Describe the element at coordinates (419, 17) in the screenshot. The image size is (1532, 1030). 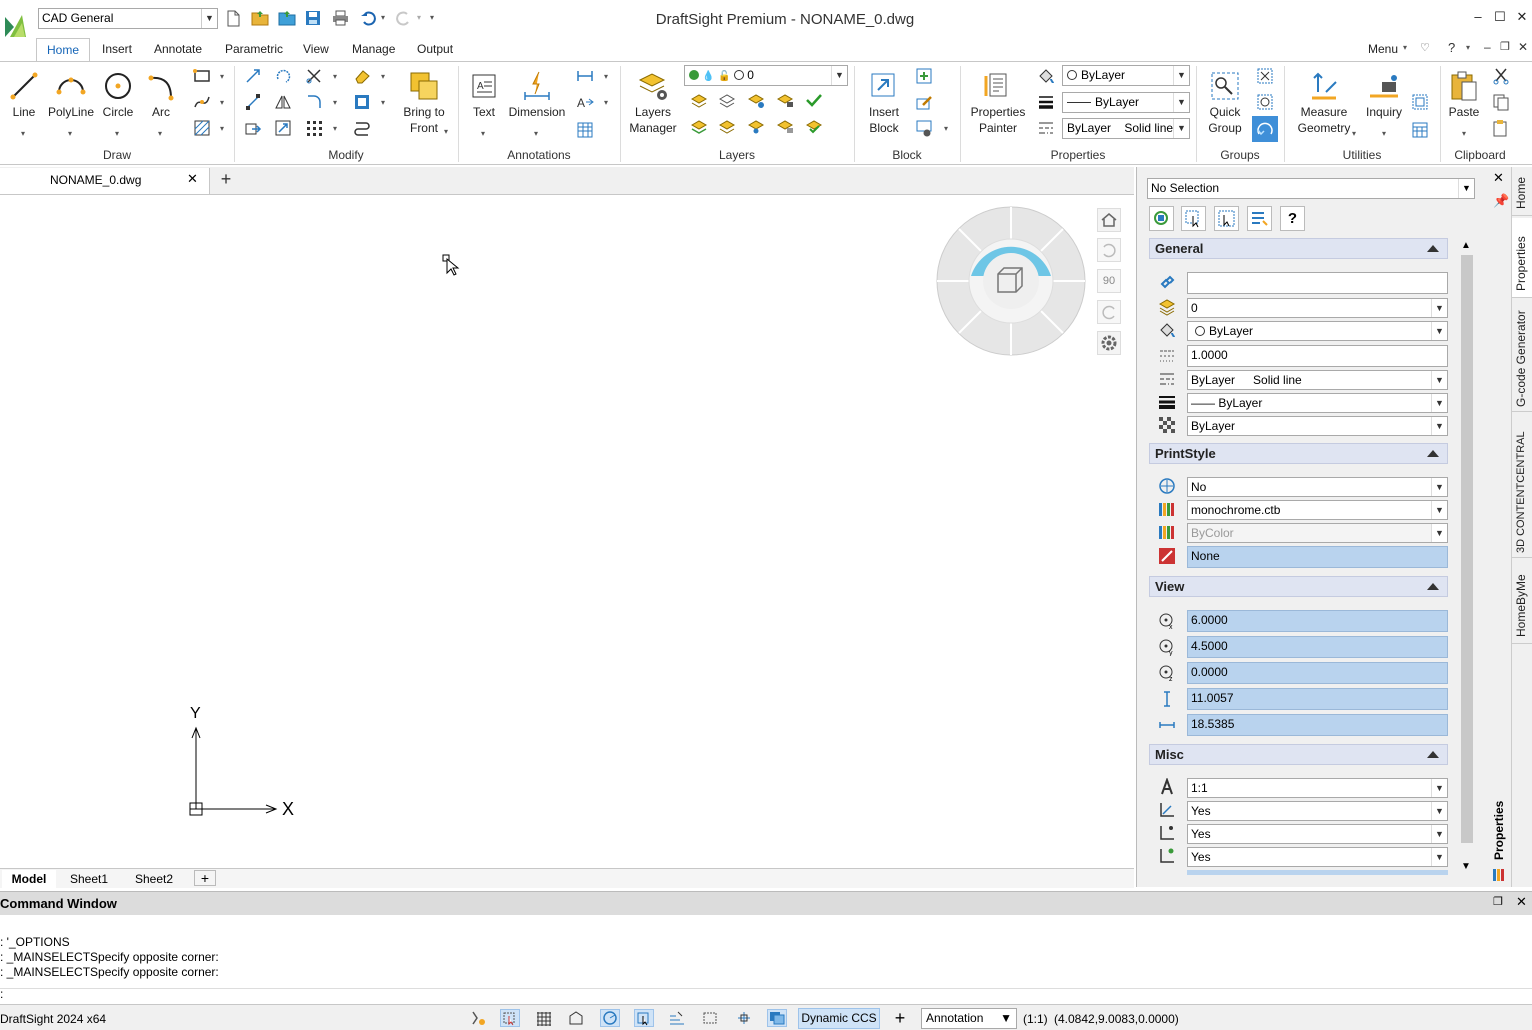
I see `redo-dropdown-icon: ▾` at that location.